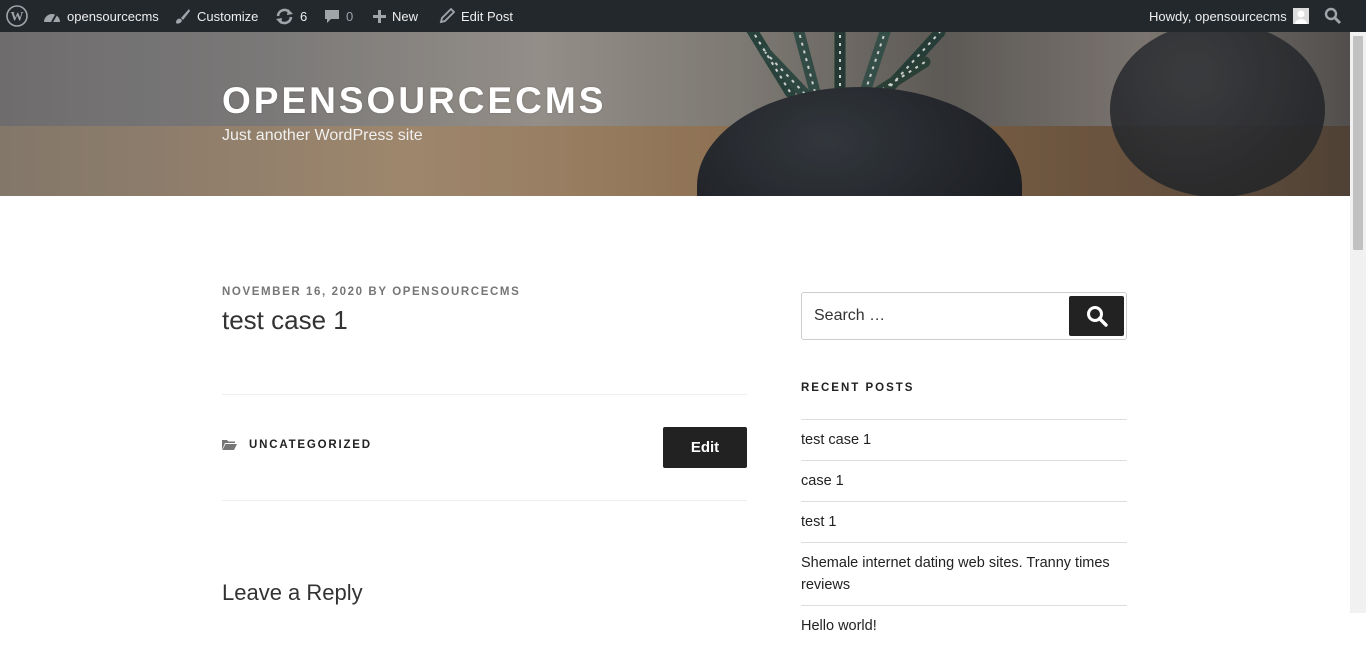 This screenshot has width=1366, height=646. I want to click on recent-post-link: case 1, so click(964, 480).